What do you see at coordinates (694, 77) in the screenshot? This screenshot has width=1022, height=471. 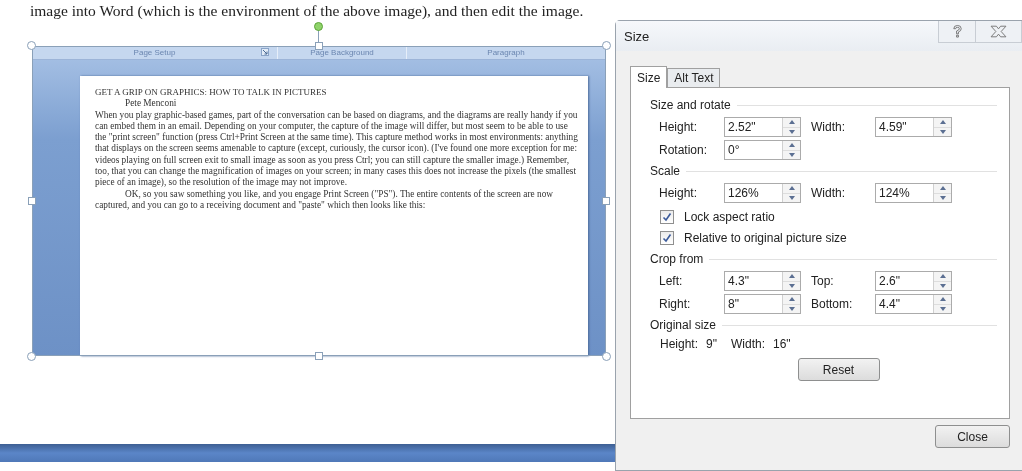 I see `tab: Alt Text` at bounding box center [694, 77].